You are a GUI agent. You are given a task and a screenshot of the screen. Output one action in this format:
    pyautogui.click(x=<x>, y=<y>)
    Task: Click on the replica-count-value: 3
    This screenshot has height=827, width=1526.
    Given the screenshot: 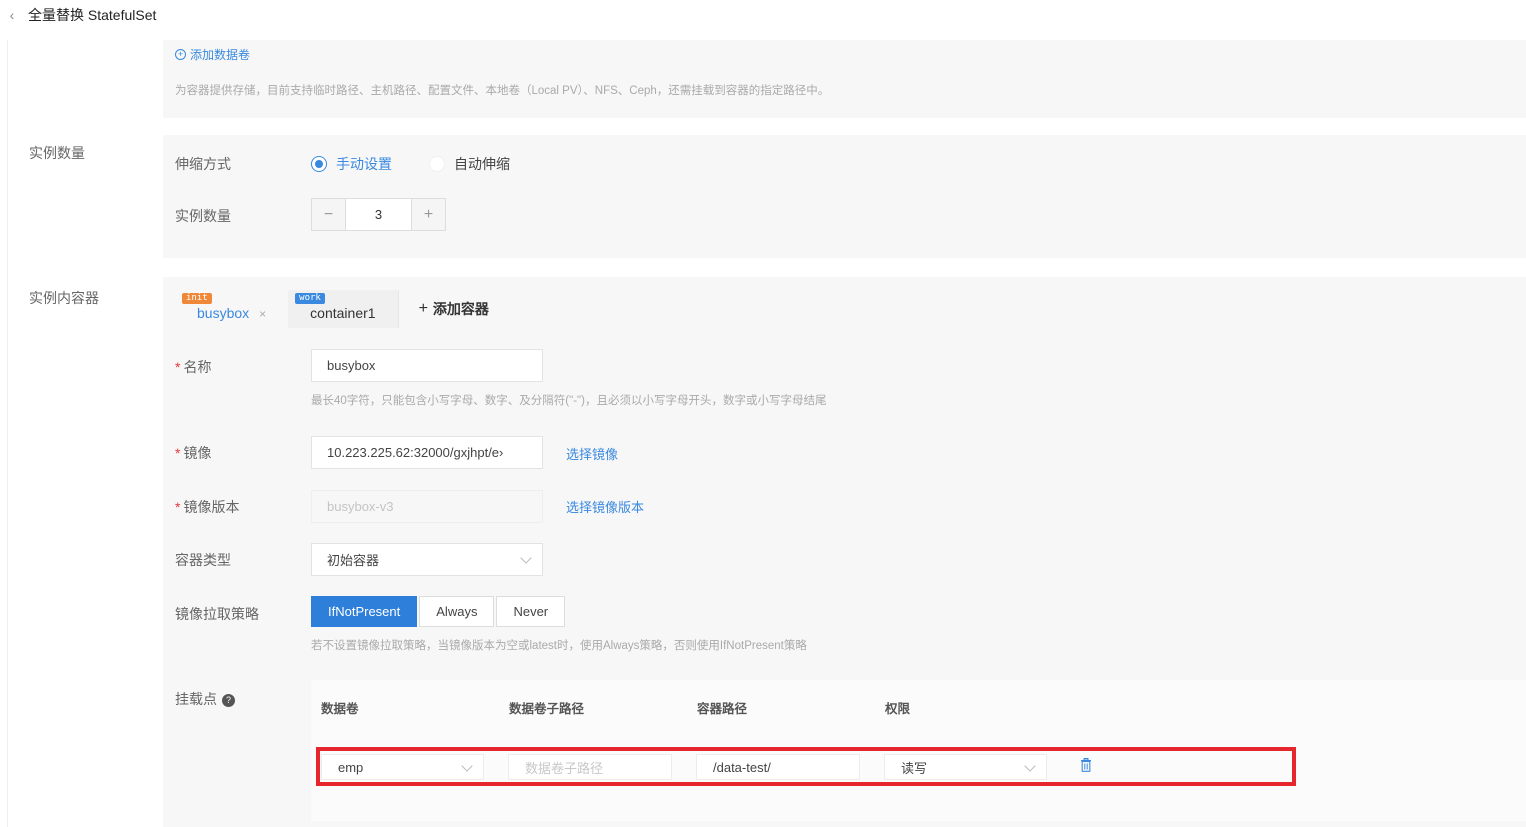 What is the action you would take?
    pyautogui.click(x=378, y=214)
    